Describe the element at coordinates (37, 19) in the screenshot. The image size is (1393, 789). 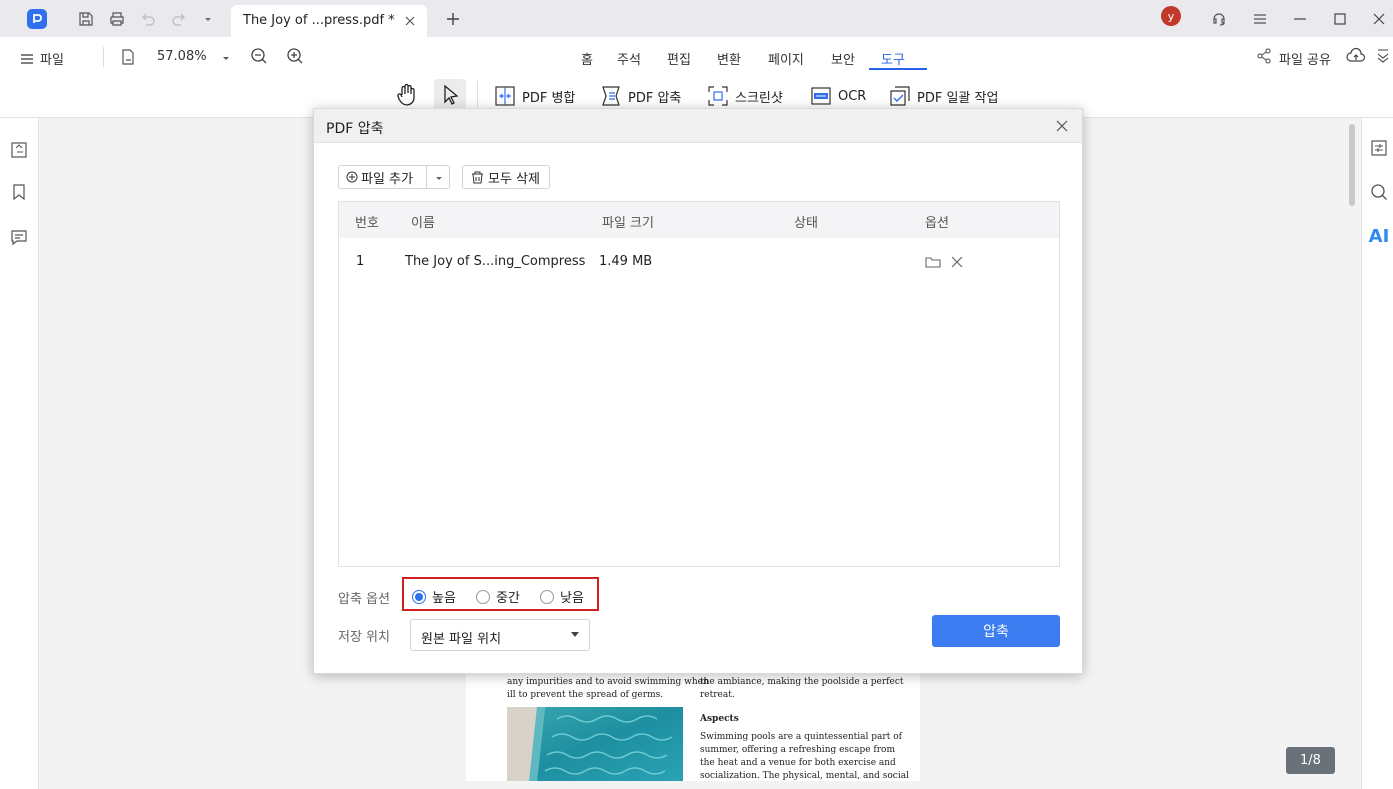
I see `app-logo-icon` at that location.